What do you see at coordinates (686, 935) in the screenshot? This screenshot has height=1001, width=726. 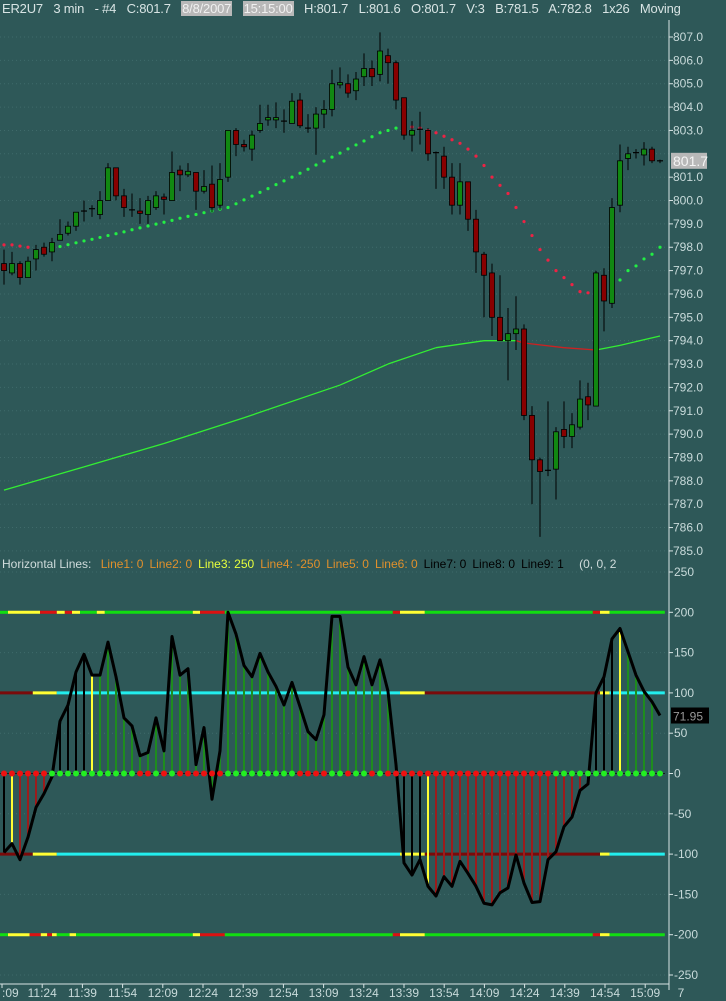 I see `osc-tick-label: -200` at bounding box center [686, 935].